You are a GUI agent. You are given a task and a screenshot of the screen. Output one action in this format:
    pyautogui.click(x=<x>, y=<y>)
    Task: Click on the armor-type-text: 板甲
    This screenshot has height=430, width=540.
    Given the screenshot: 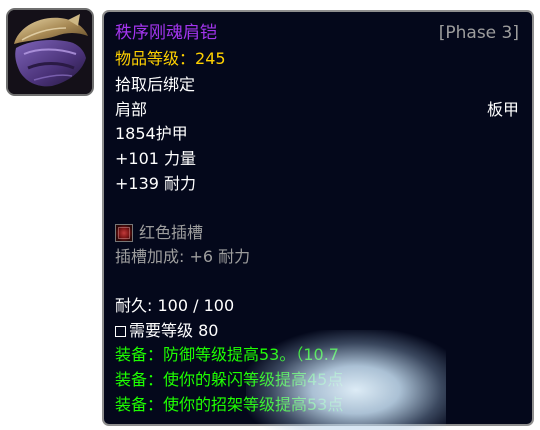 What is the action you would take?
    pyautogui.click(x=502, y=109)
    